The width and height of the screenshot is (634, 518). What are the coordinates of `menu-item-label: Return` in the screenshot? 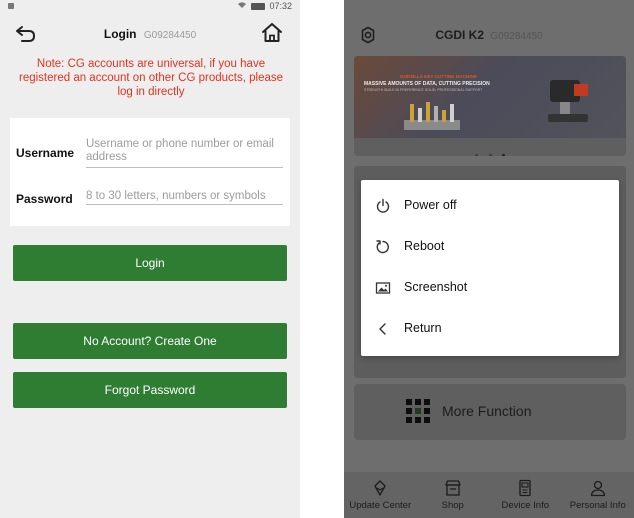 It's located at (423, 328).